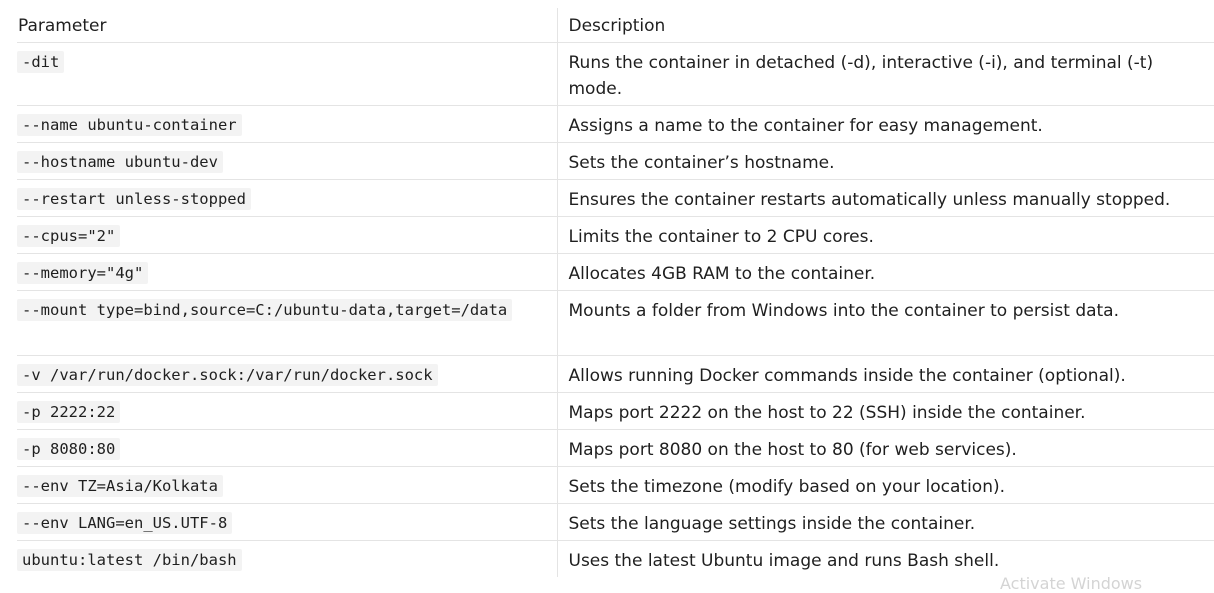  Describe the element at coordinates (287, 485) in the screenshot. I see `param-cell: --env TZ=Asia/Kolkata` at that location.